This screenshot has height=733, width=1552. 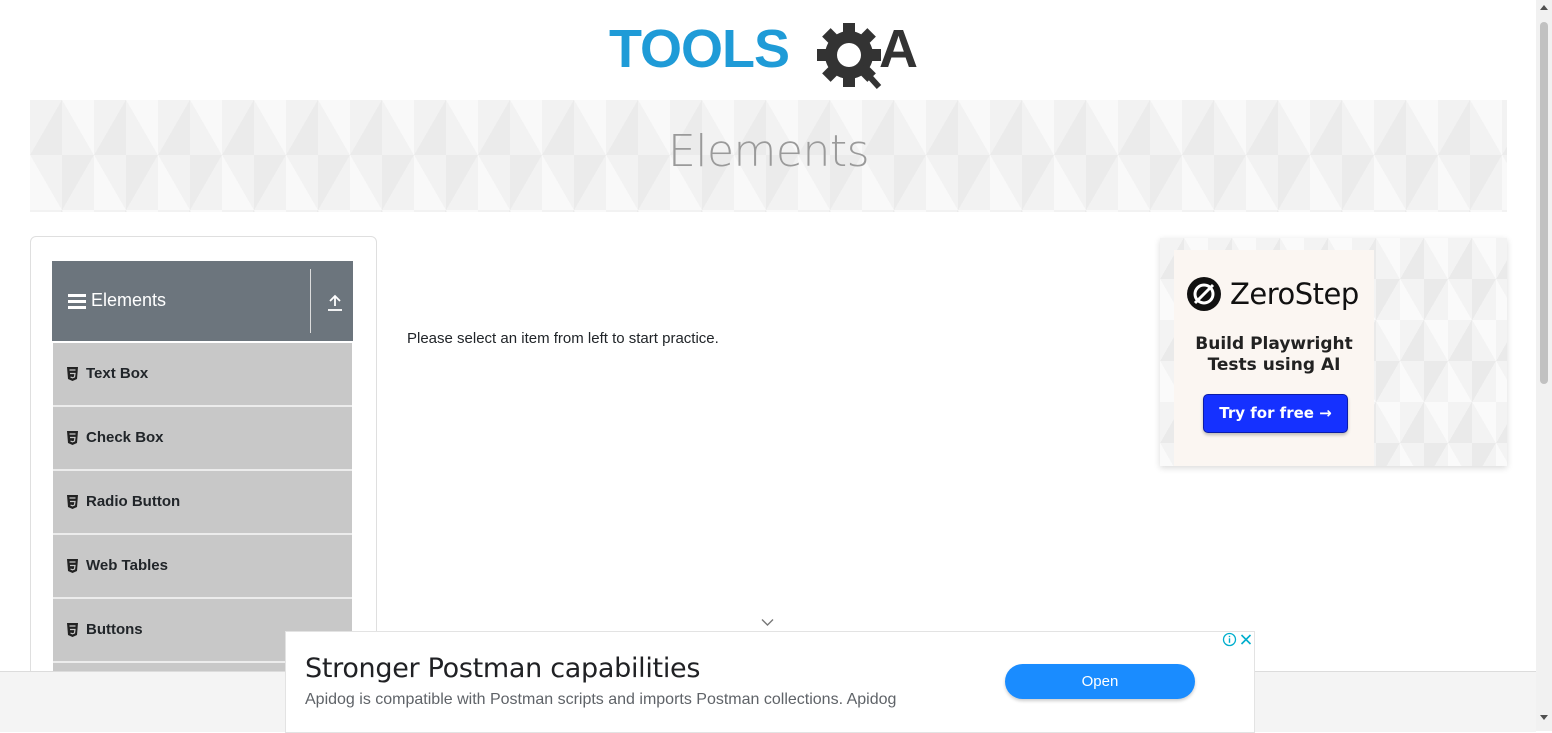 I want to click on sidebar-item-label: Web Tables, so click(x=127, y=565).